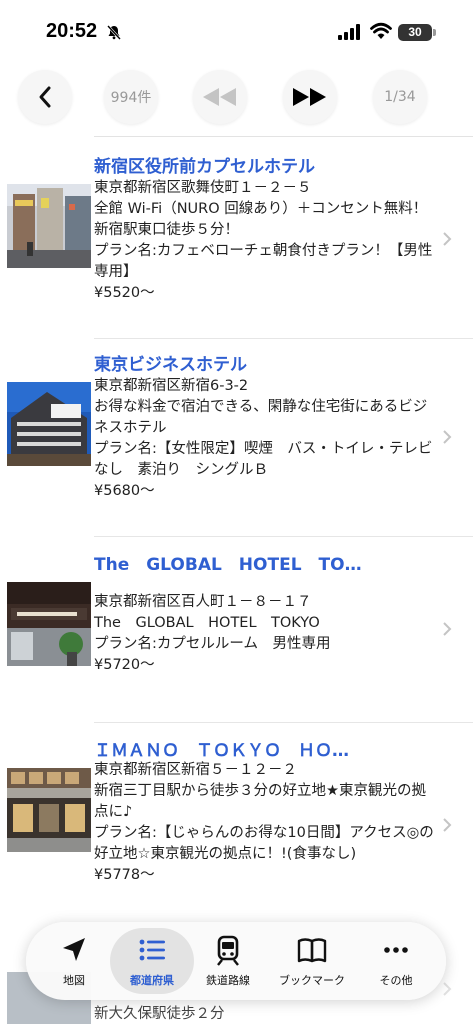 This screenshot has height=1024, width=473. What do you see at coordinates (207, 623) in the screenshot?
I see `hotel-catchcopy: The GLOBAL HOTEL TOKYO` at bounding box center [207, 623].